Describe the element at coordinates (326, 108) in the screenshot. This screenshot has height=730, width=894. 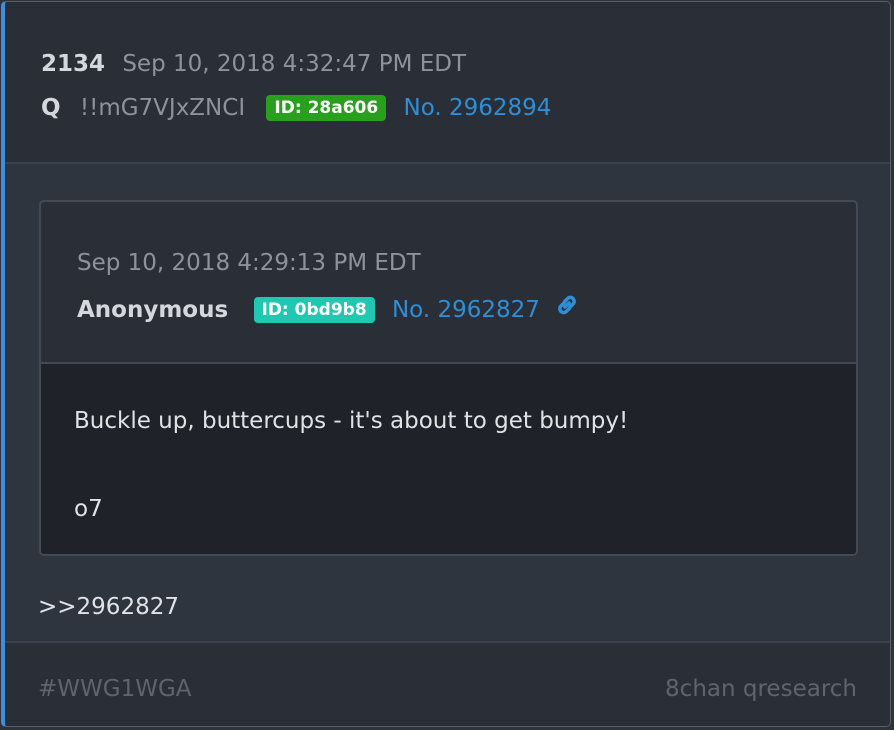
I see `post-id-badge: ID: 28a606` at that location.